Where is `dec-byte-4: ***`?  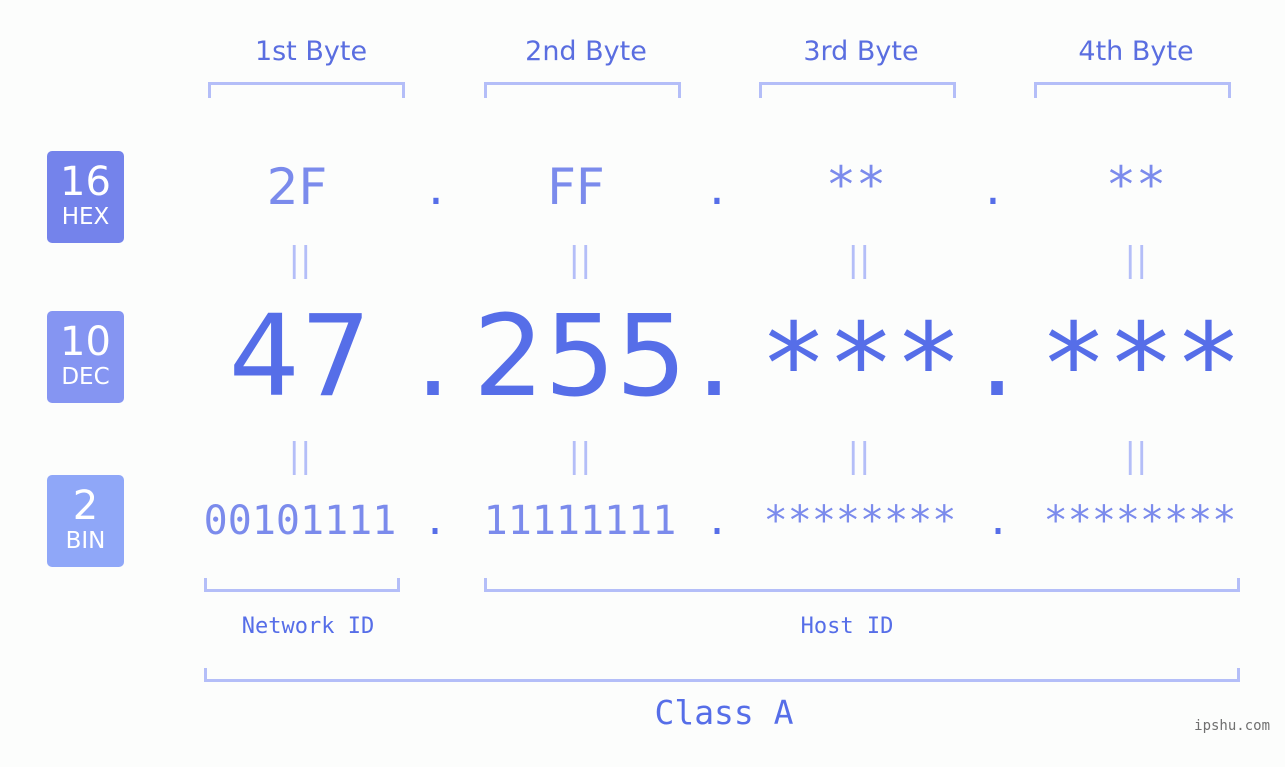 dec-byte-4: *** is located at coordinates (1141, 365).